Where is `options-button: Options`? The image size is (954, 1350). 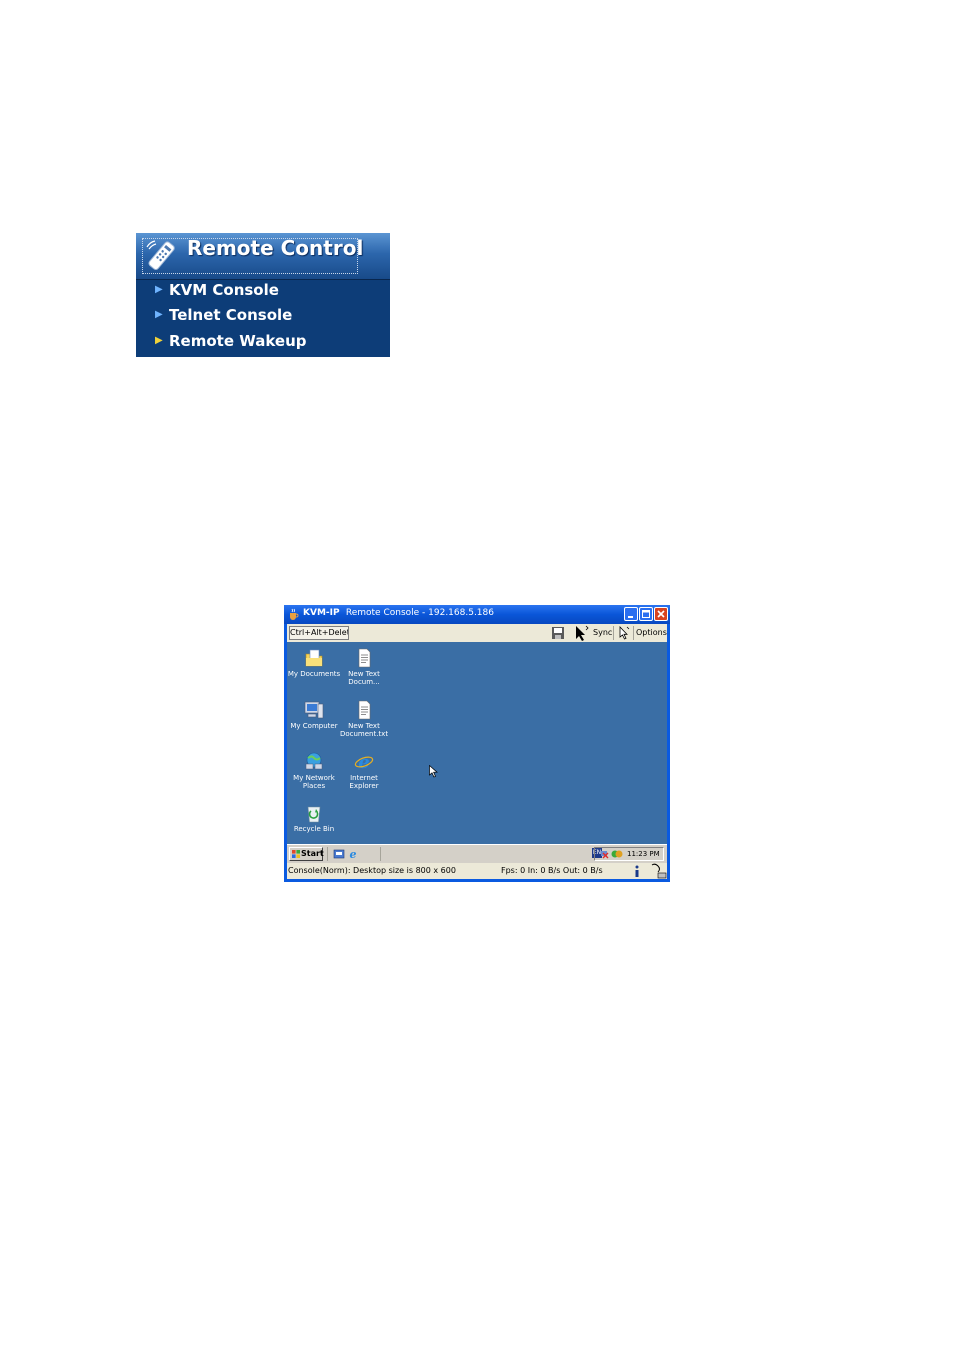 options-button: Options is located at coordinates (651, 632).